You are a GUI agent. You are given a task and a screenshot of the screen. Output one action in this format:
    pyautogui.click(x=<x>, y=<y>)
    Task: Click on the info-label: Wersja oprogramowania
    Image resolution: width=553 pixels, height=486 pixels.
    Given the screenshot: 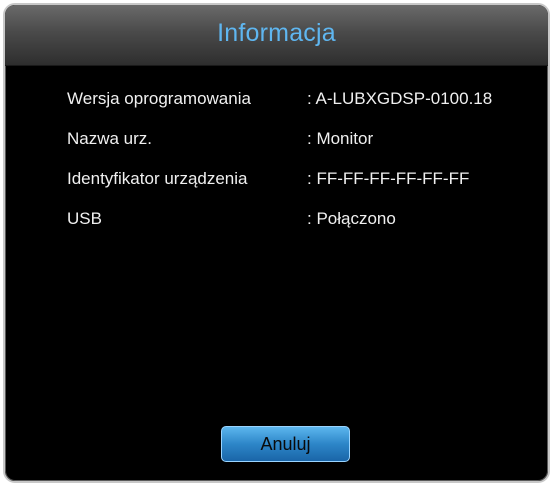 What is the action you would take?
    pyautogui.click(x=159, y=98)
    